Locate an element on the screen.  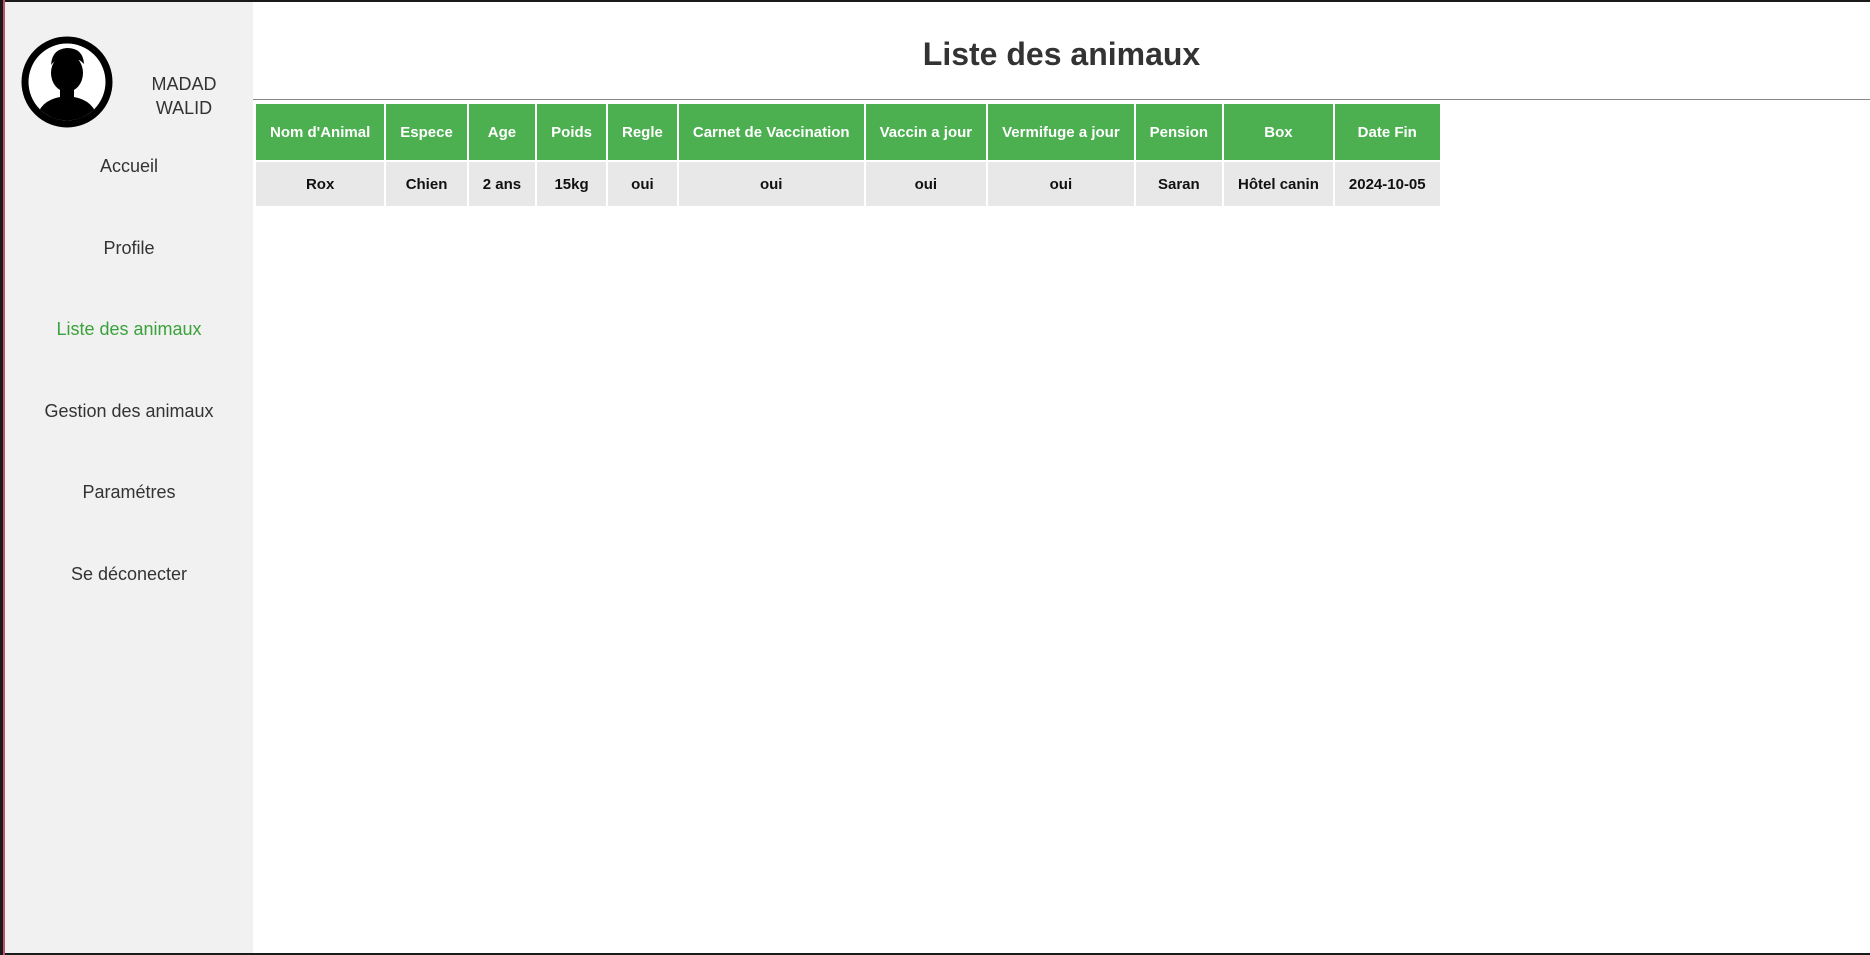
sidebar-item-se-deconecter: Se déconecter is located at coordinates (129, 597).